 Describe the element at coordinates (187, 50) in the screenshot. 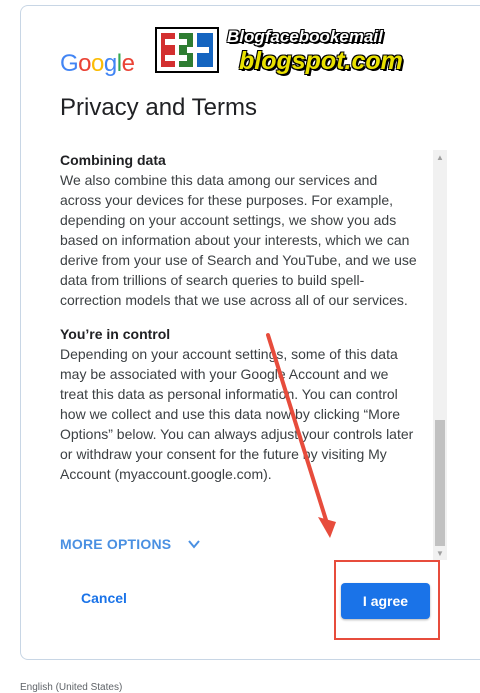

I see `watermark-logo-icon` at that location.